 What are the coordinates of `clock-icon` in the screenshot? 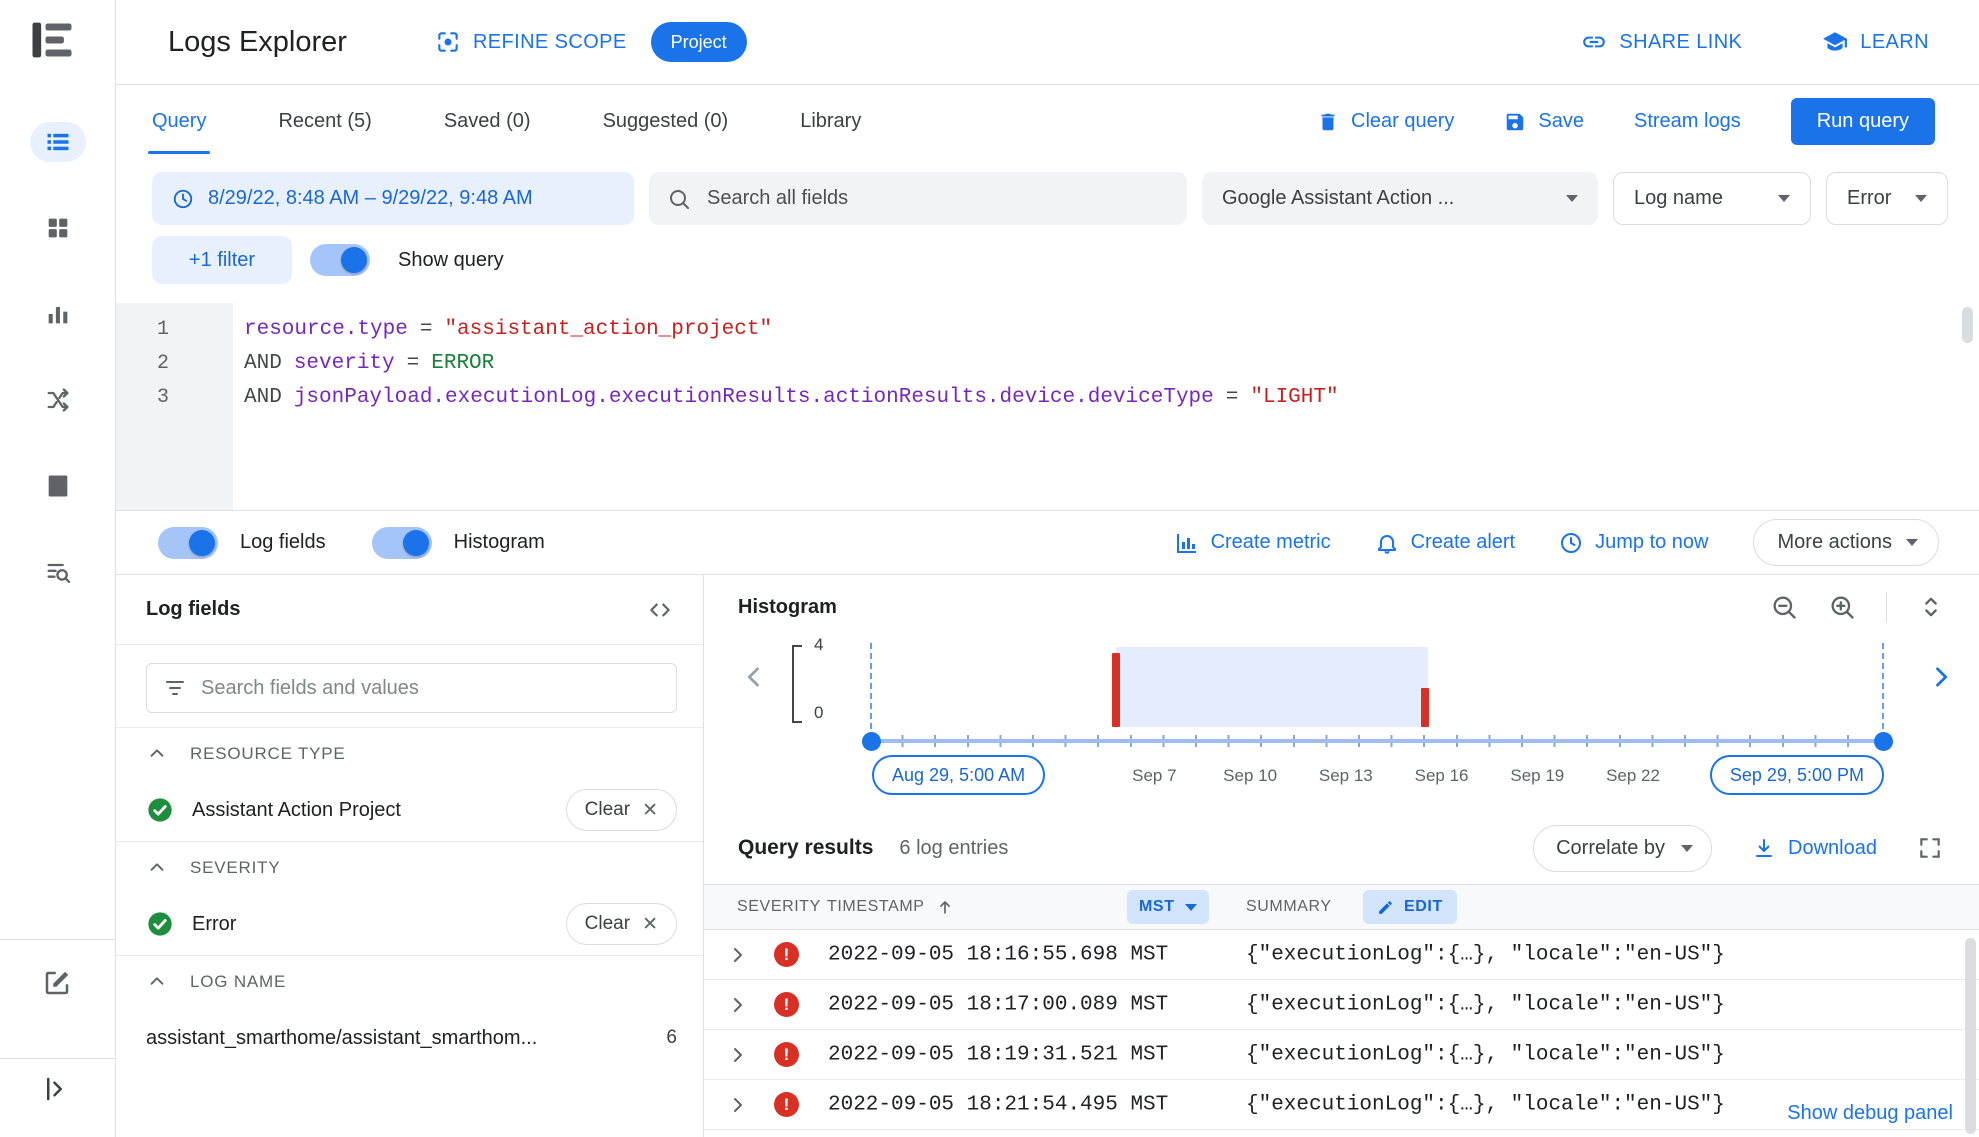 It's located at (1571, 543).